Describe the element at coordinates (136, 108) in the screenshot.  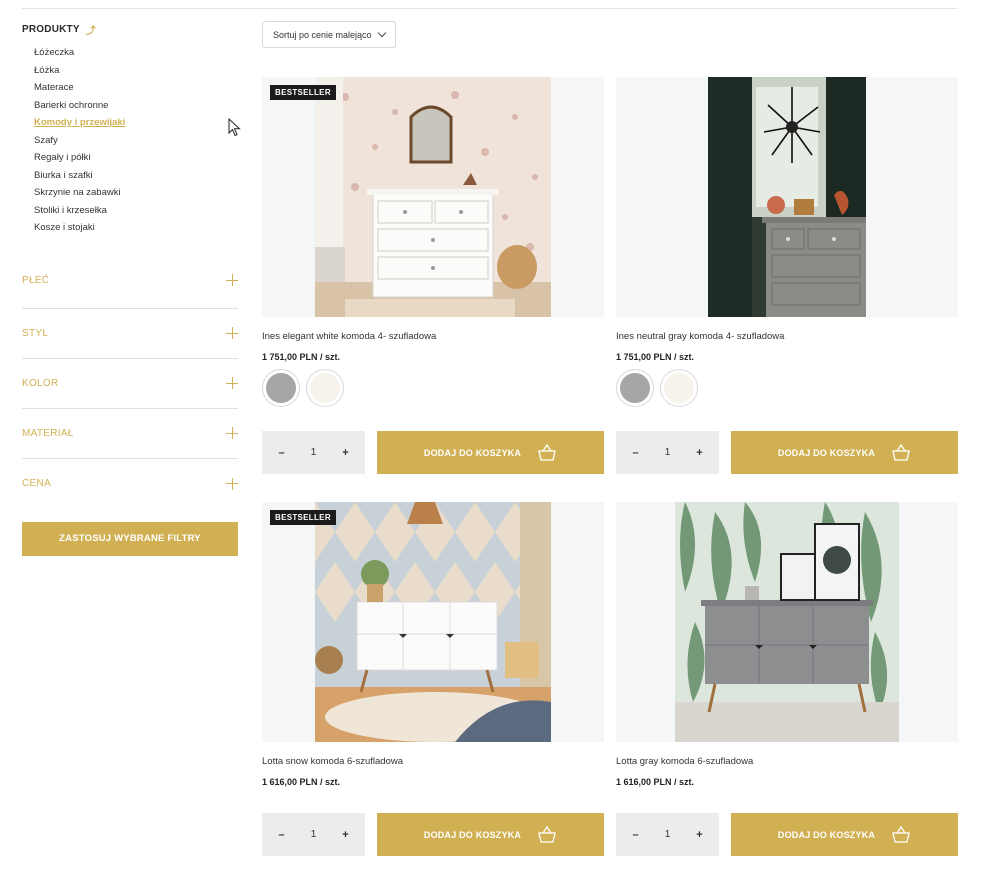
I see `category-item-barierki: Barierki ochronne` at that location.